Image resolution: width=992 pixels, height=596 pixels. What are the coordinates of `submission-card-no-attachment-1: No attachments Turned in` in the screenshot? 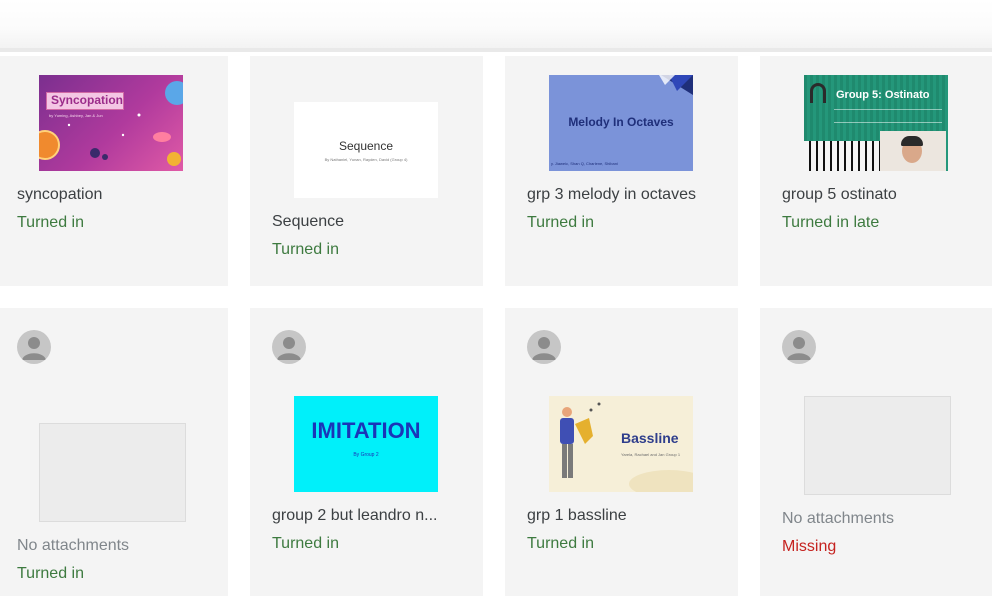 It's located at (114, 452).